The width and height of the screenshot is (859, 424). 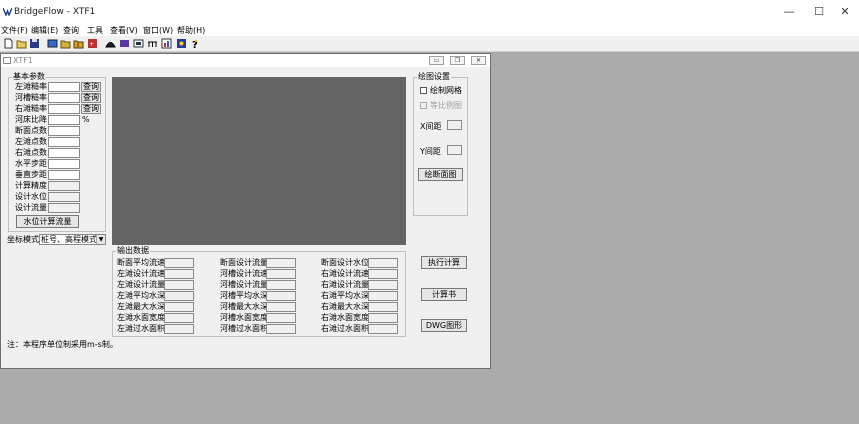 What do you see at coordinates (64, 153) in the screenshot?
I see `right-points-input` at bounding box center [64, 153].